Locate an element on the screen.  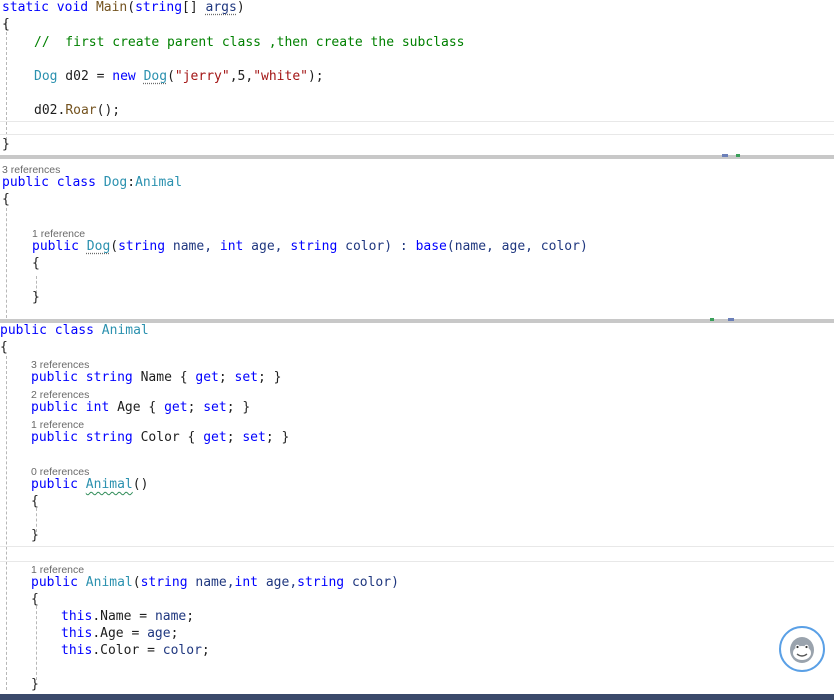
punct: (); is located at coordinates (108, 110).